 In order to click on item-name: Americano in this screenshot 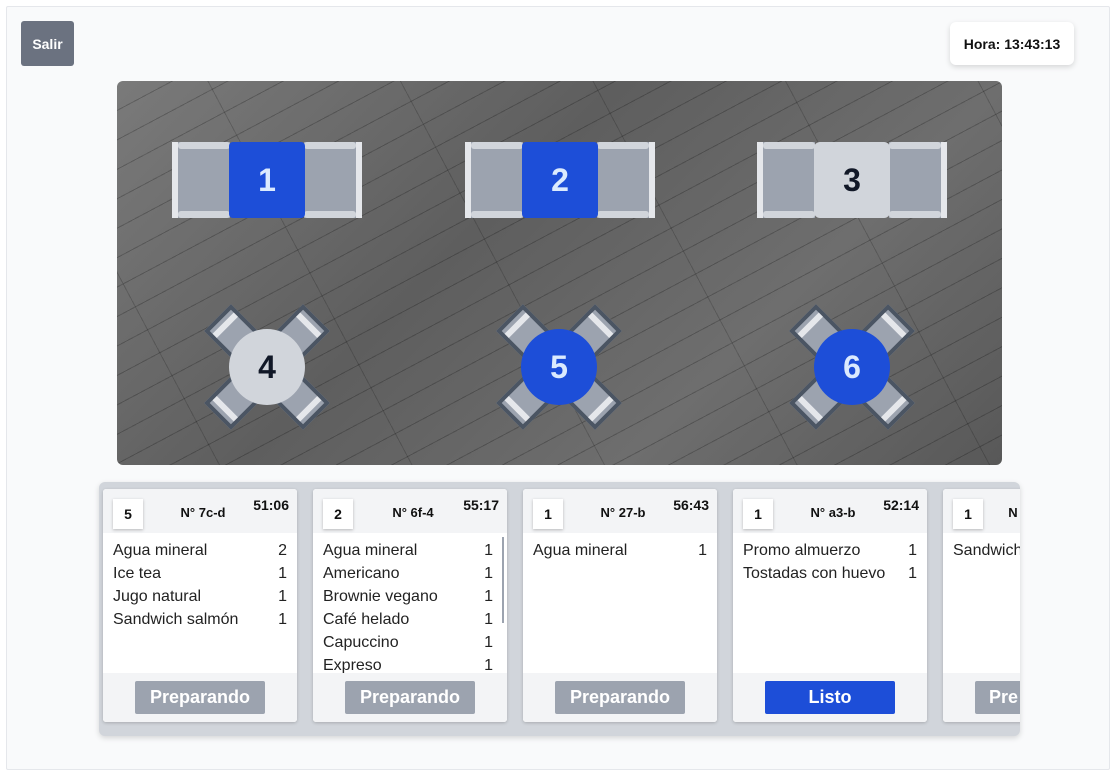, I will do `click(361, 573)`.